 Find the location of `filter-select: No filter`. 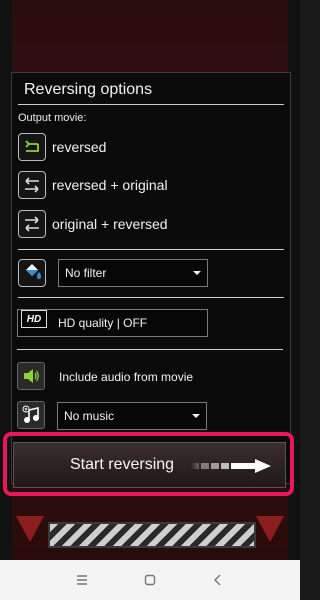

filter-select: No filter is located at coordinates (133, 273).